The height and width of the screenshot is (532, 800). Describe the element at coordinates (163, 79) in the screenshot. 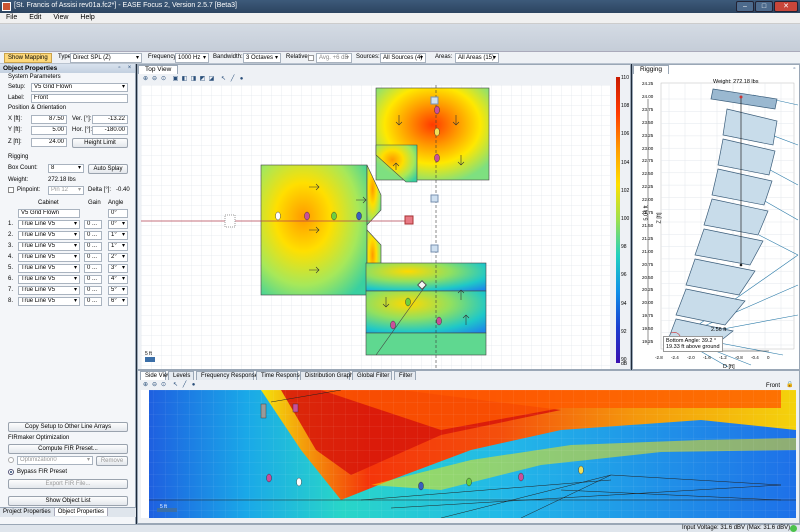

I see `zoom-fit-icon: ⊙` at that location.